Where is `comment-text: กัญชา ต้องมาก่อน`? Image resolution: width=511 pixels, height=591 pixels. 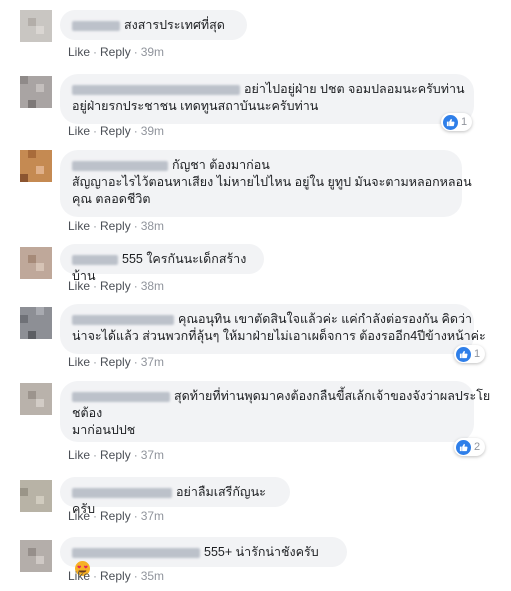 comment-text: กัญชา ต้องมาก่อน is located at coordinates (221, 165).